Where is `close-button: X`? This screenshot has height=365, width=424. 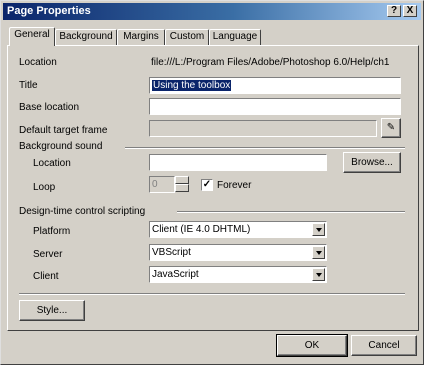
close-button: X is located at coordinates (410, 11).